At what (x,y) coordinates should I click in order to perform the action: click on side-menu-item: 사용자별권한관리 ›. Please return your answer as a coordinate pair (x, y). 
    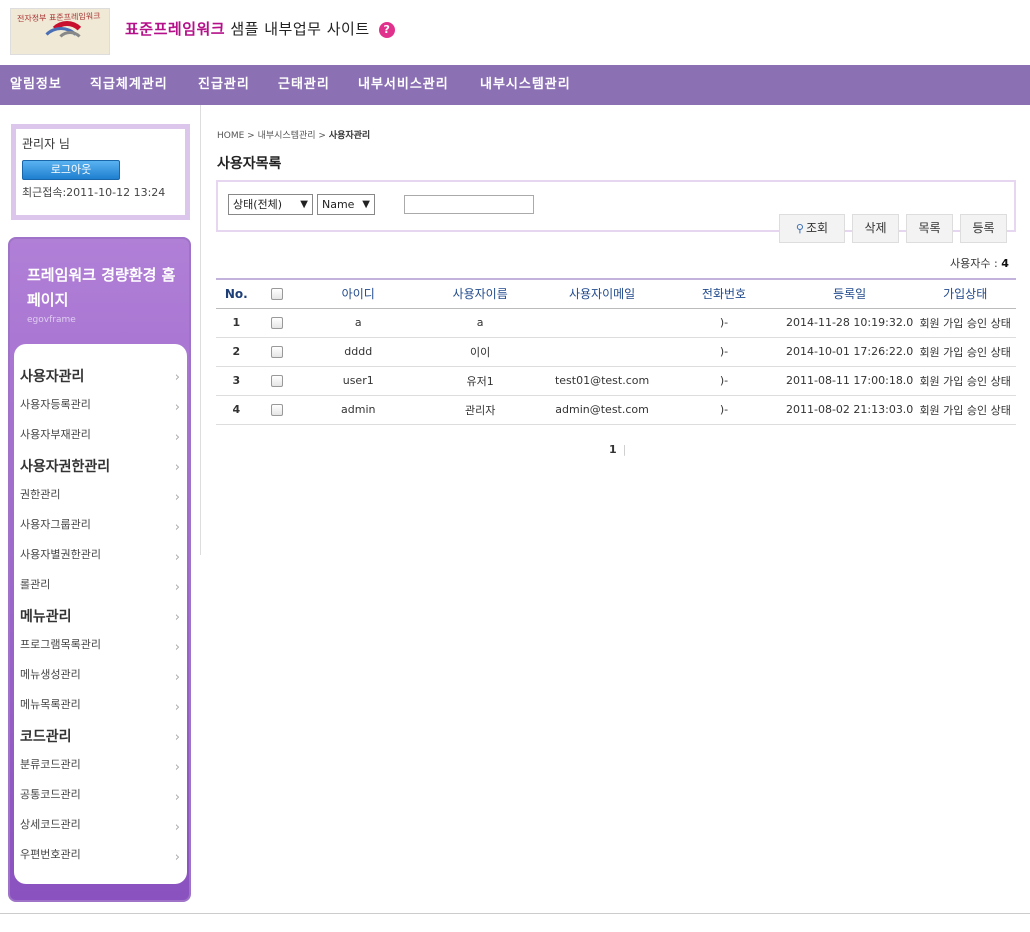
    Looking at the image, I should click on (100, 559).